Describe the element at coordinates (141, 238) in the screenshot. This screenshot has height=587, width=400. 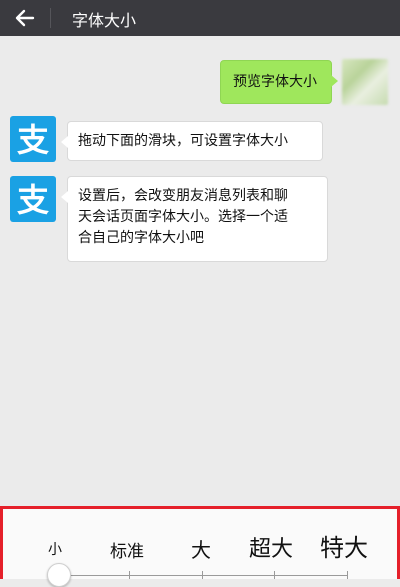
I see `bot-message-line: 合自己的字体大小吧` at that location.